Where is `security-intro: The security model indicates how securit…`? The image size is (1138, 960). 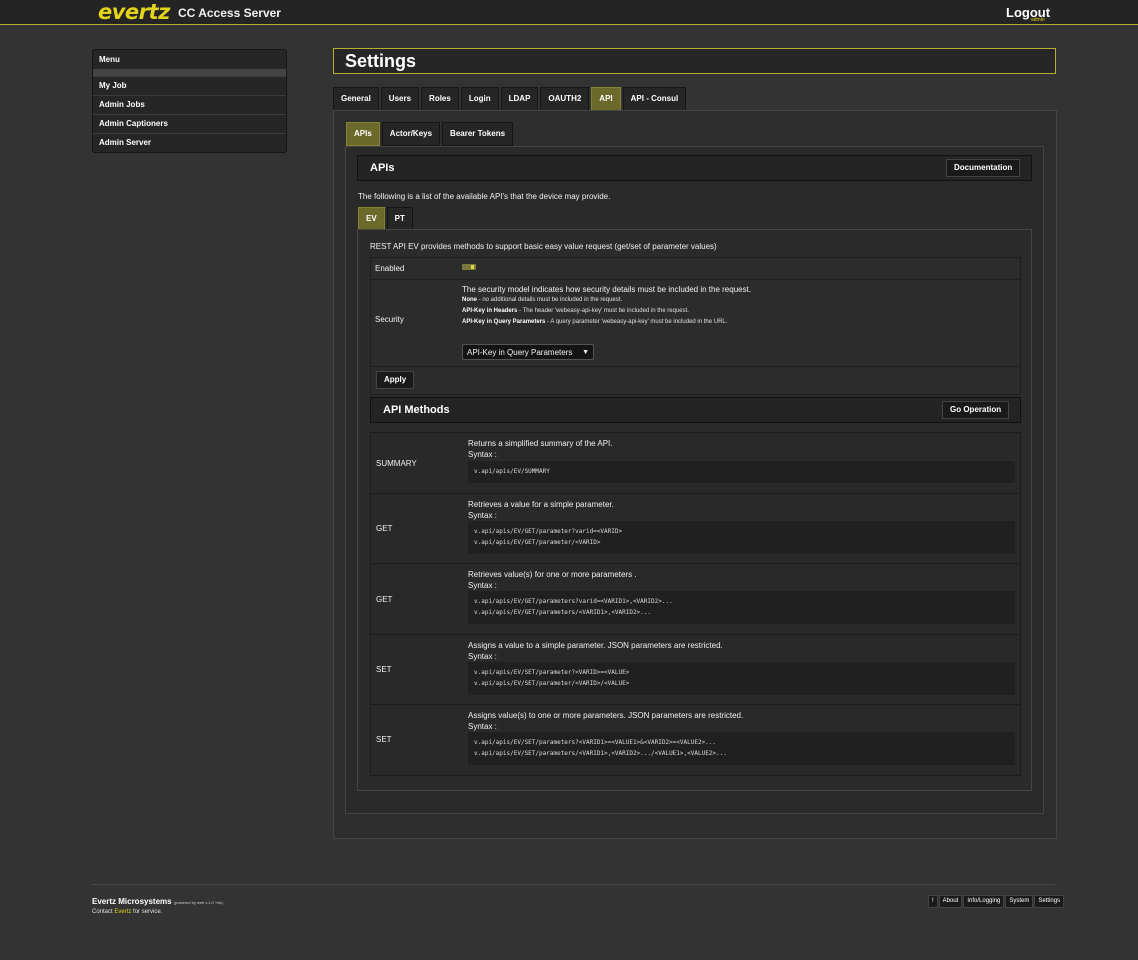
security-intro: The security model indicates how securit… is located at coordinates (607, 289).